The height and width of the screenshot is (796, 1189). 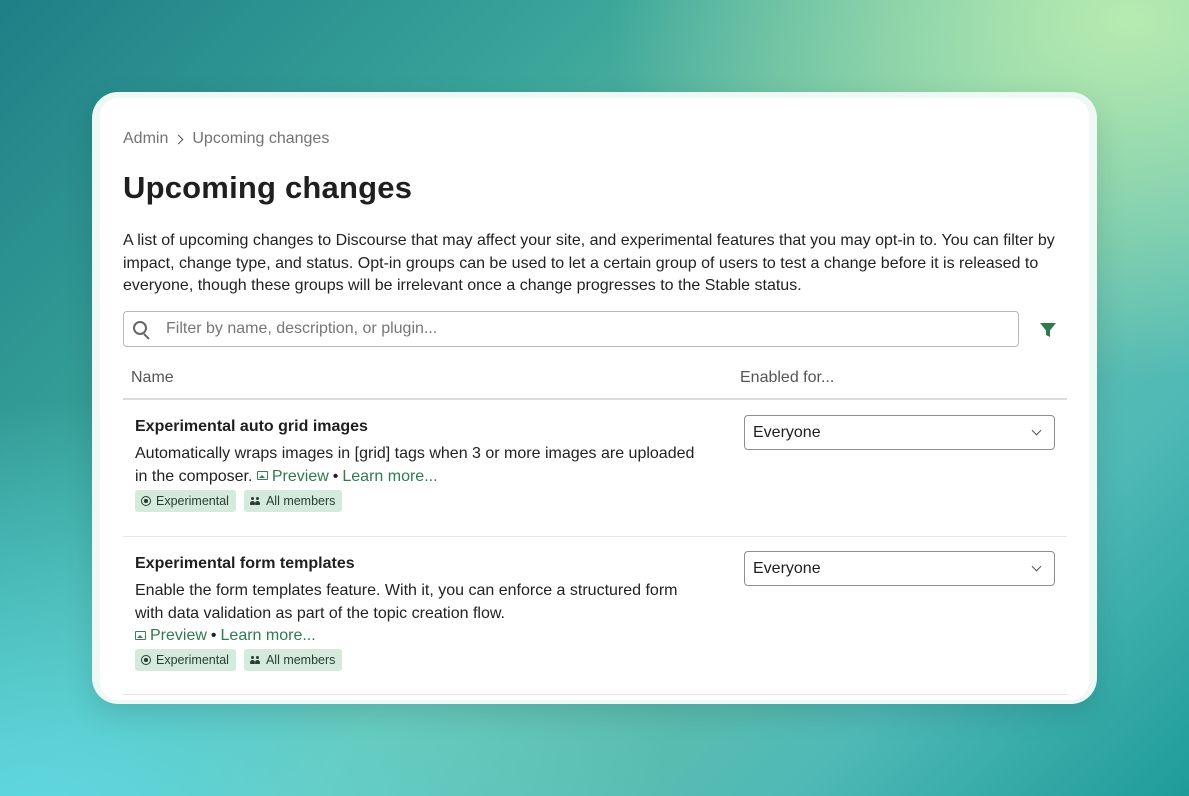 What do you see at coordinates (152, 378) in the screenshot?
I see `column-header-name: Name` at bounding box center [152, 378].